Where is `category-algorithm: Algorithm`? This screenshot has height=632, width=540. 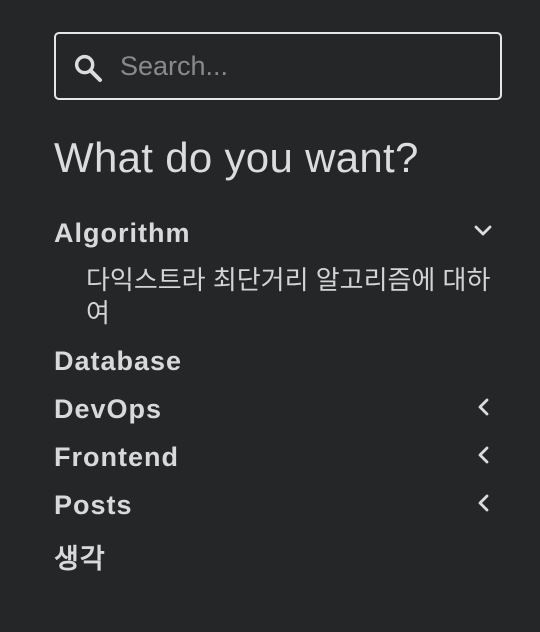 category-algorithm: Algorithm is located at coordinates (122, 233).